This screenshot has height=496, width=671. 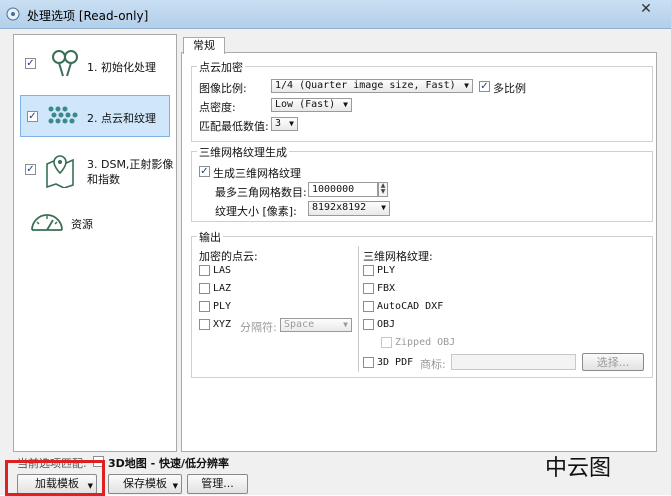 What do you see at coordinates (13, 14) in the screenshot?
I see `app-icon` at bounding box center [13, 14].